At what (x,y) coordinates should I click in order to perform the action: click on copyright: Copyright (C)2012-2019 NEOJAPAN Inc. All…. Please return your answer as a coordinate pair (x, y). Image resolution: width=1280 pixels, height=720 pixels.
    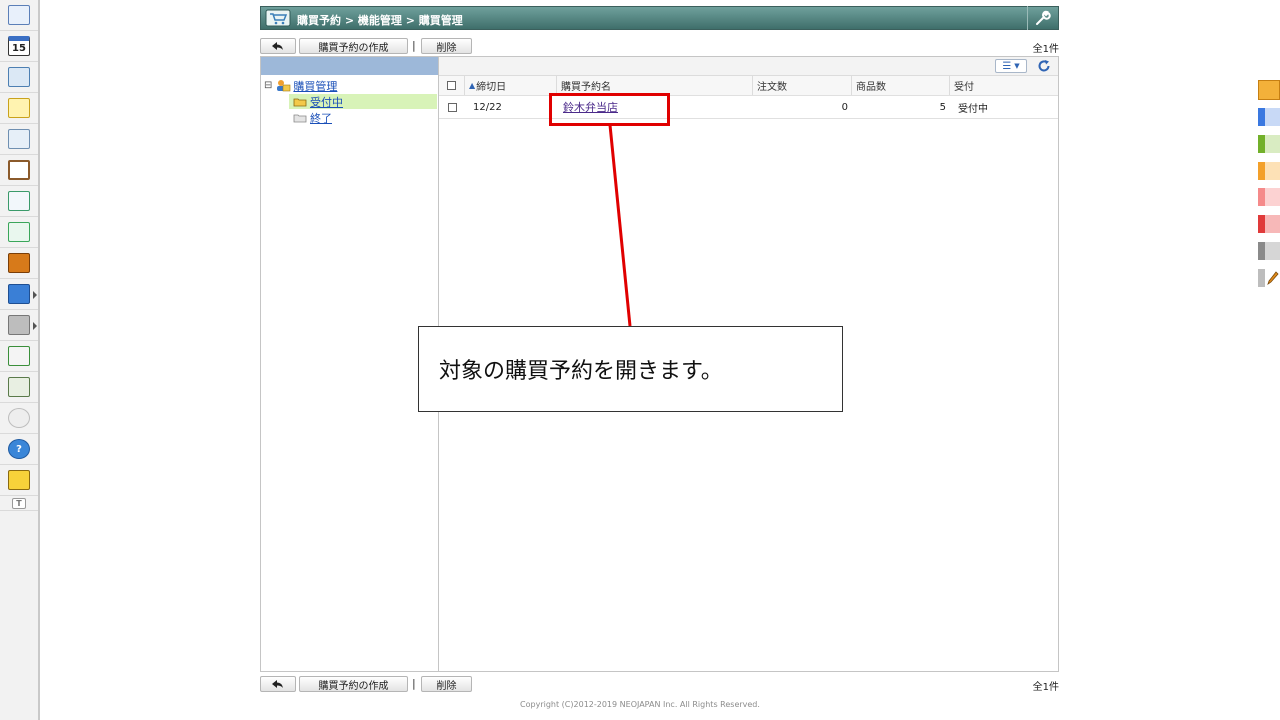
    Looking at the image, I should click on (640, 704).